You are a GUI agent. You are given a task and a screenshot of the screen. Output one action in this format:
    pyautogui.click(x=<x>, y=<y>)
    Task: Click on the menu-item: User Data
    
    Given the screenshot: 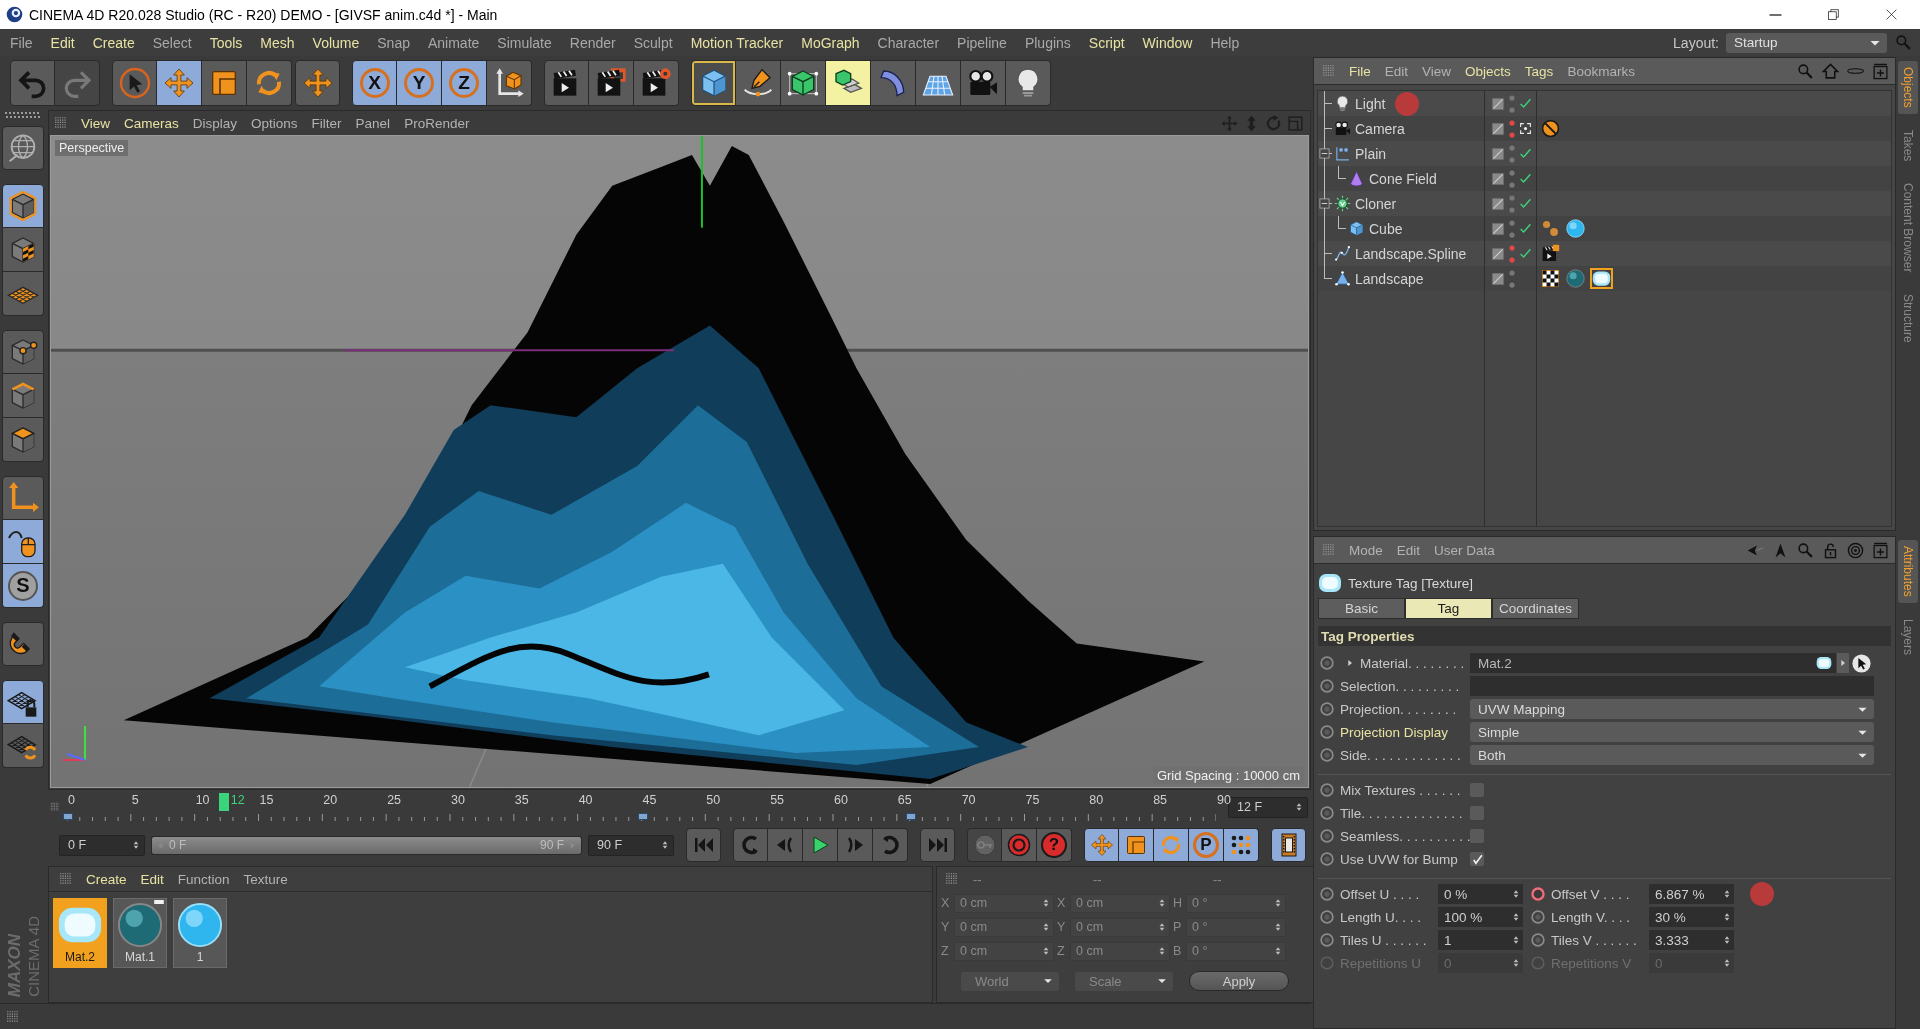 What is the action you would take?
    pyautogui.click(x=1464, y=550)
    